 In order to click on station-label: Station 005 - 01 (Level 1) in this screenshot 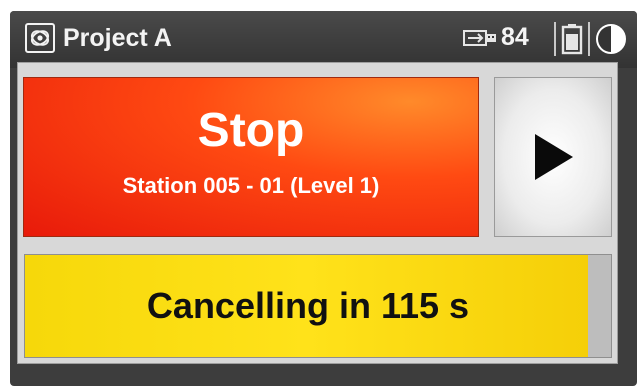, I will do `click(251, 185)`.